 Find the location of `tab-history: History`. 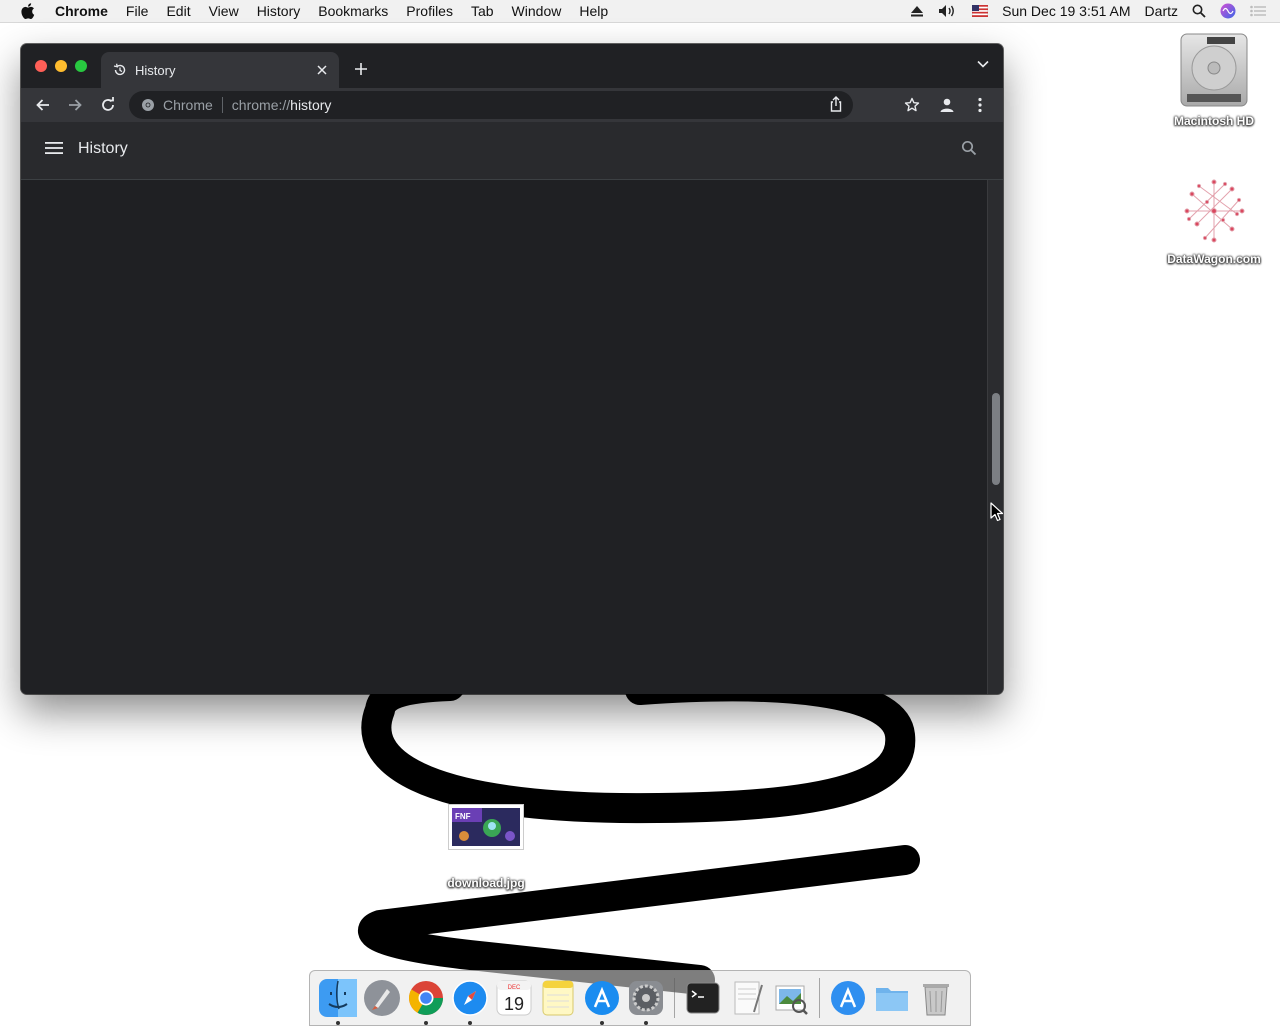

tab-history: History is located at coordinates (220, 70).